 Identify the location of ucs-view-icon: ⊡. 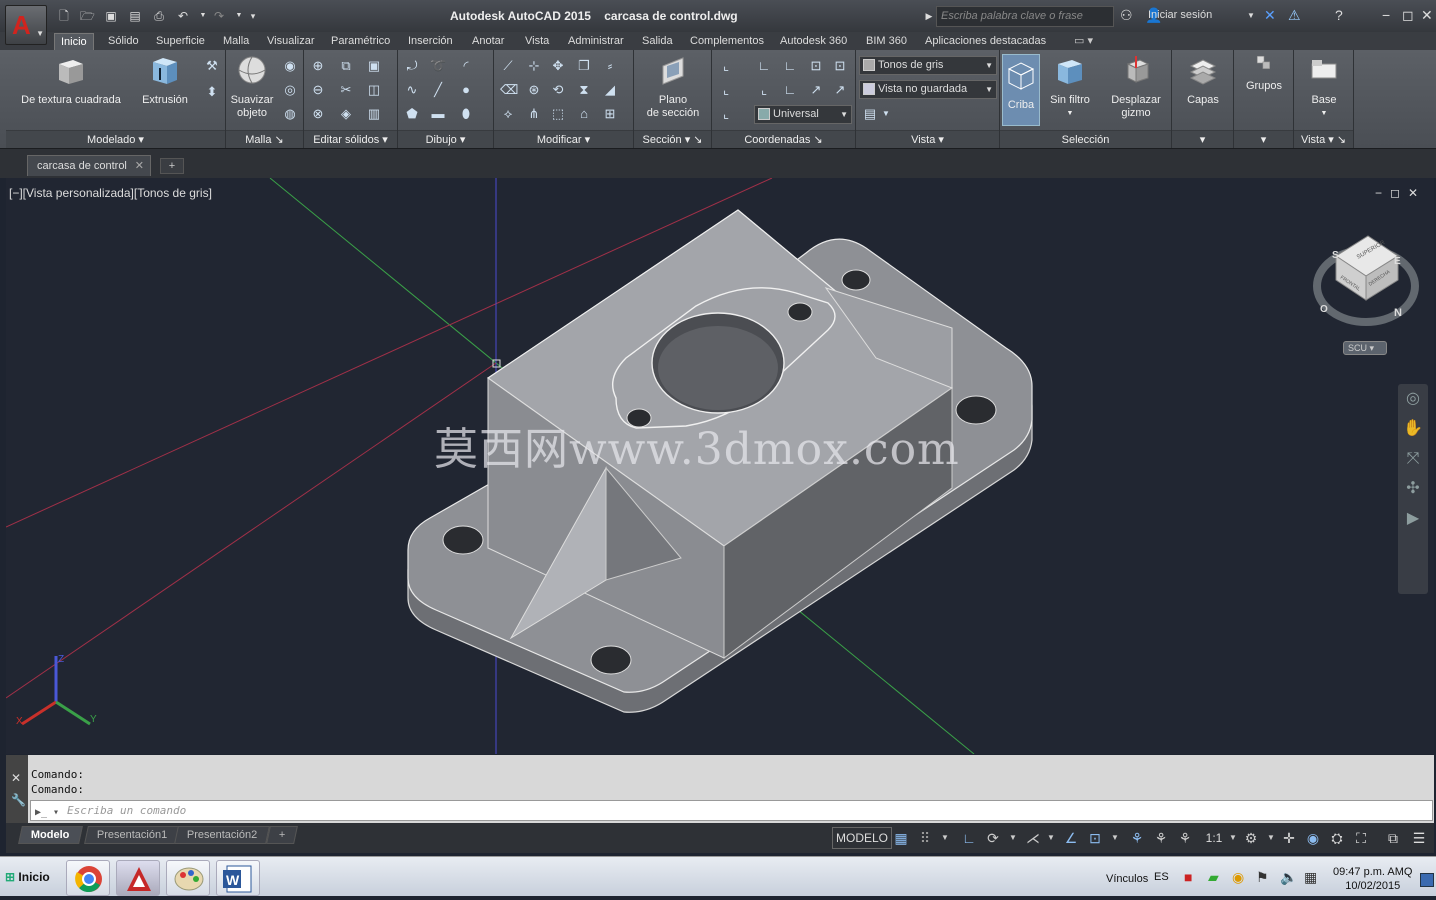
(840, 66).